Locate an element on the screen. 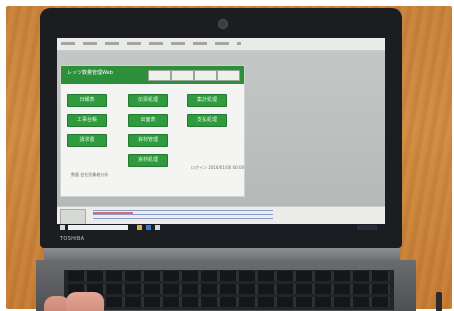  menu-button-4: 工事台帳 is located at coordinates (87, 120).